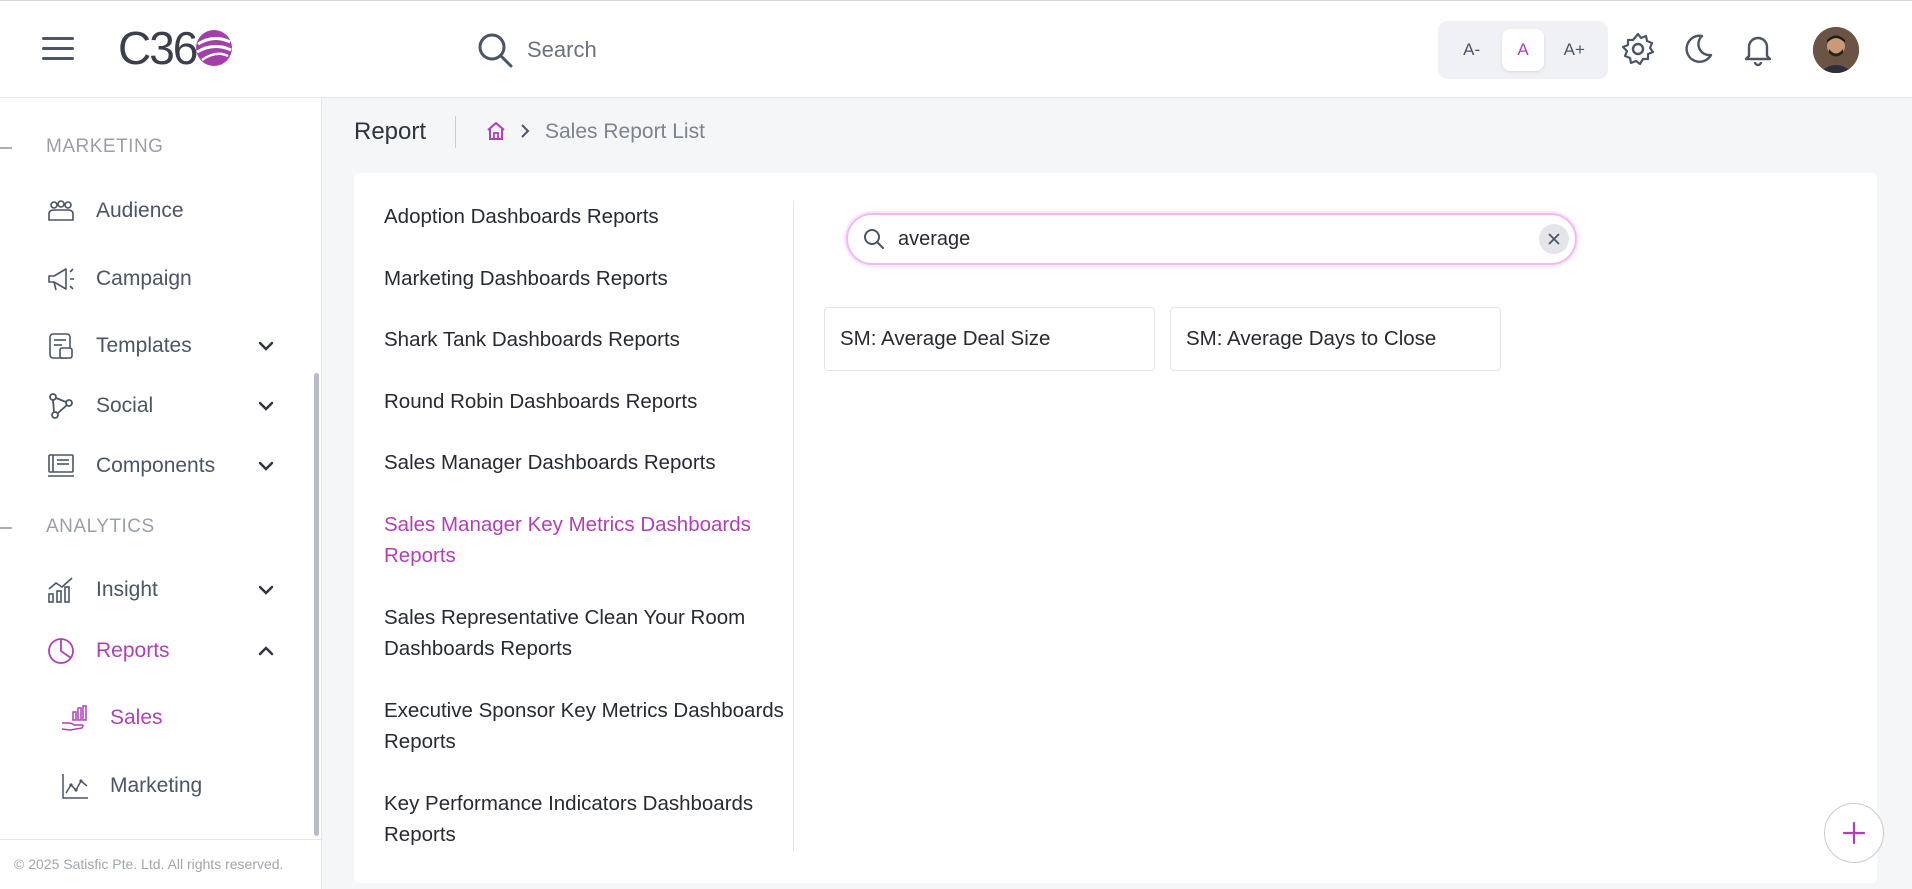 Image resolution: width=1912 pixels, height=889 pixels. I want to click on report-filter, so click(1211, 239).